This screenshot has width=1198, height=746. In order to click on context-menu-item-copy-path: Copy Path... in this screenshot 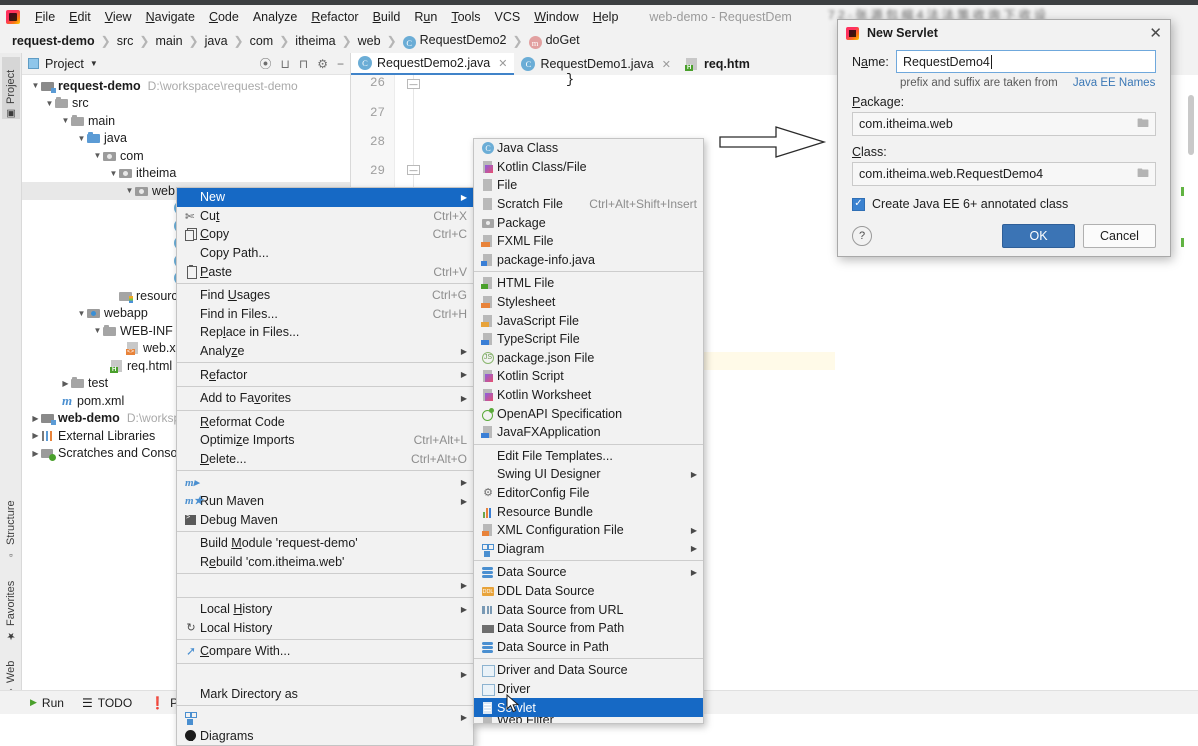, I will do `click(325, 253)`.